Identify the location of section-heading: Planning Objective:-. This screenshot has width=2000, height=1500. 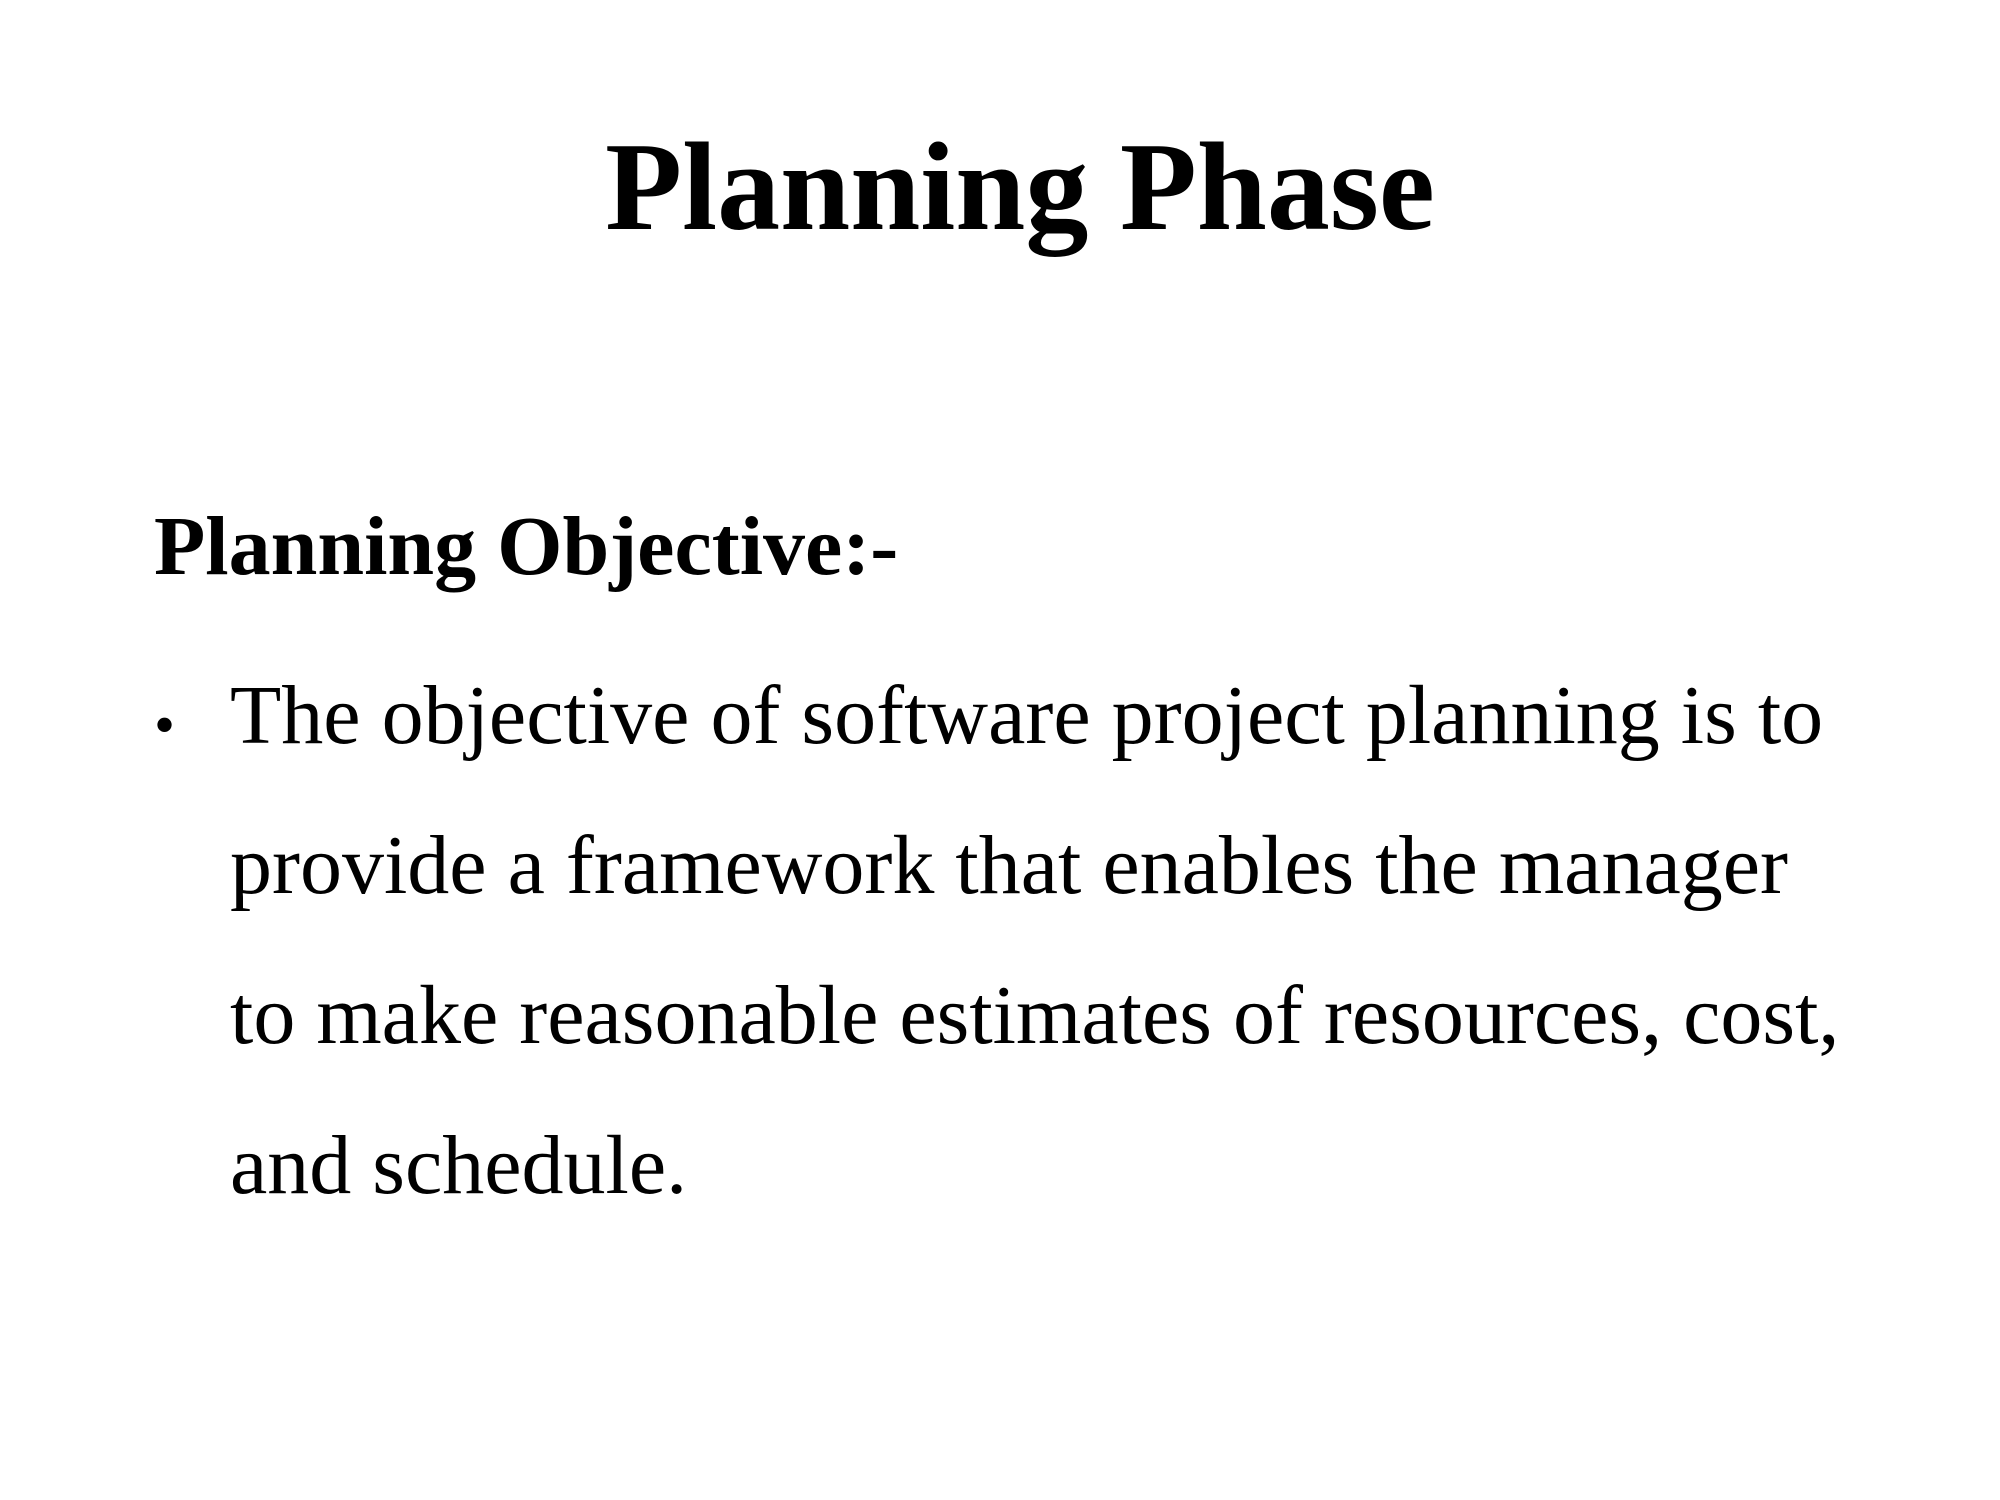
(526, 546).